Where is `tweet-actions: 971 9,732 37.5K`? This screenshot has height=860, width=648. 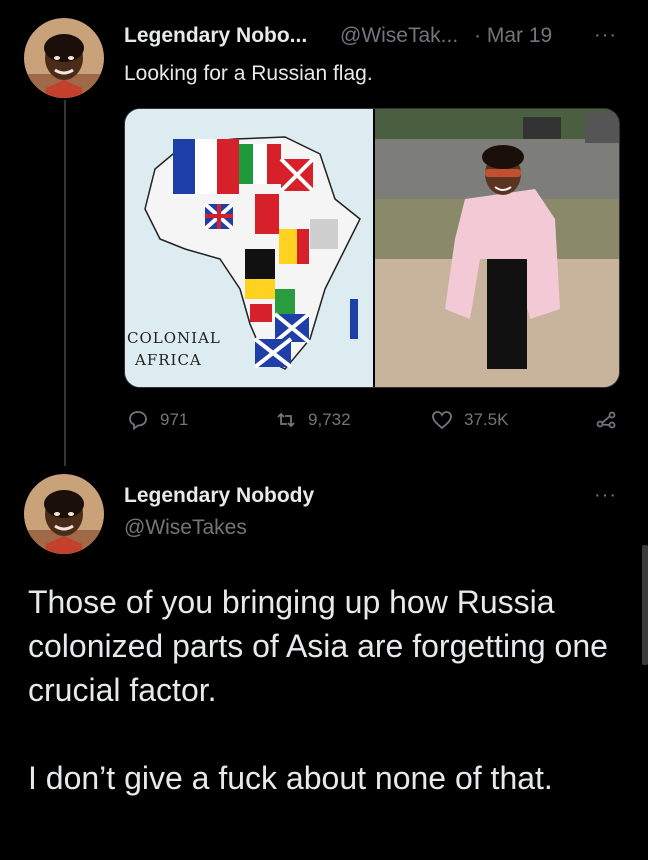
tweet-actions: 971 9,732 37.5K is located at coordinates (374, 423).